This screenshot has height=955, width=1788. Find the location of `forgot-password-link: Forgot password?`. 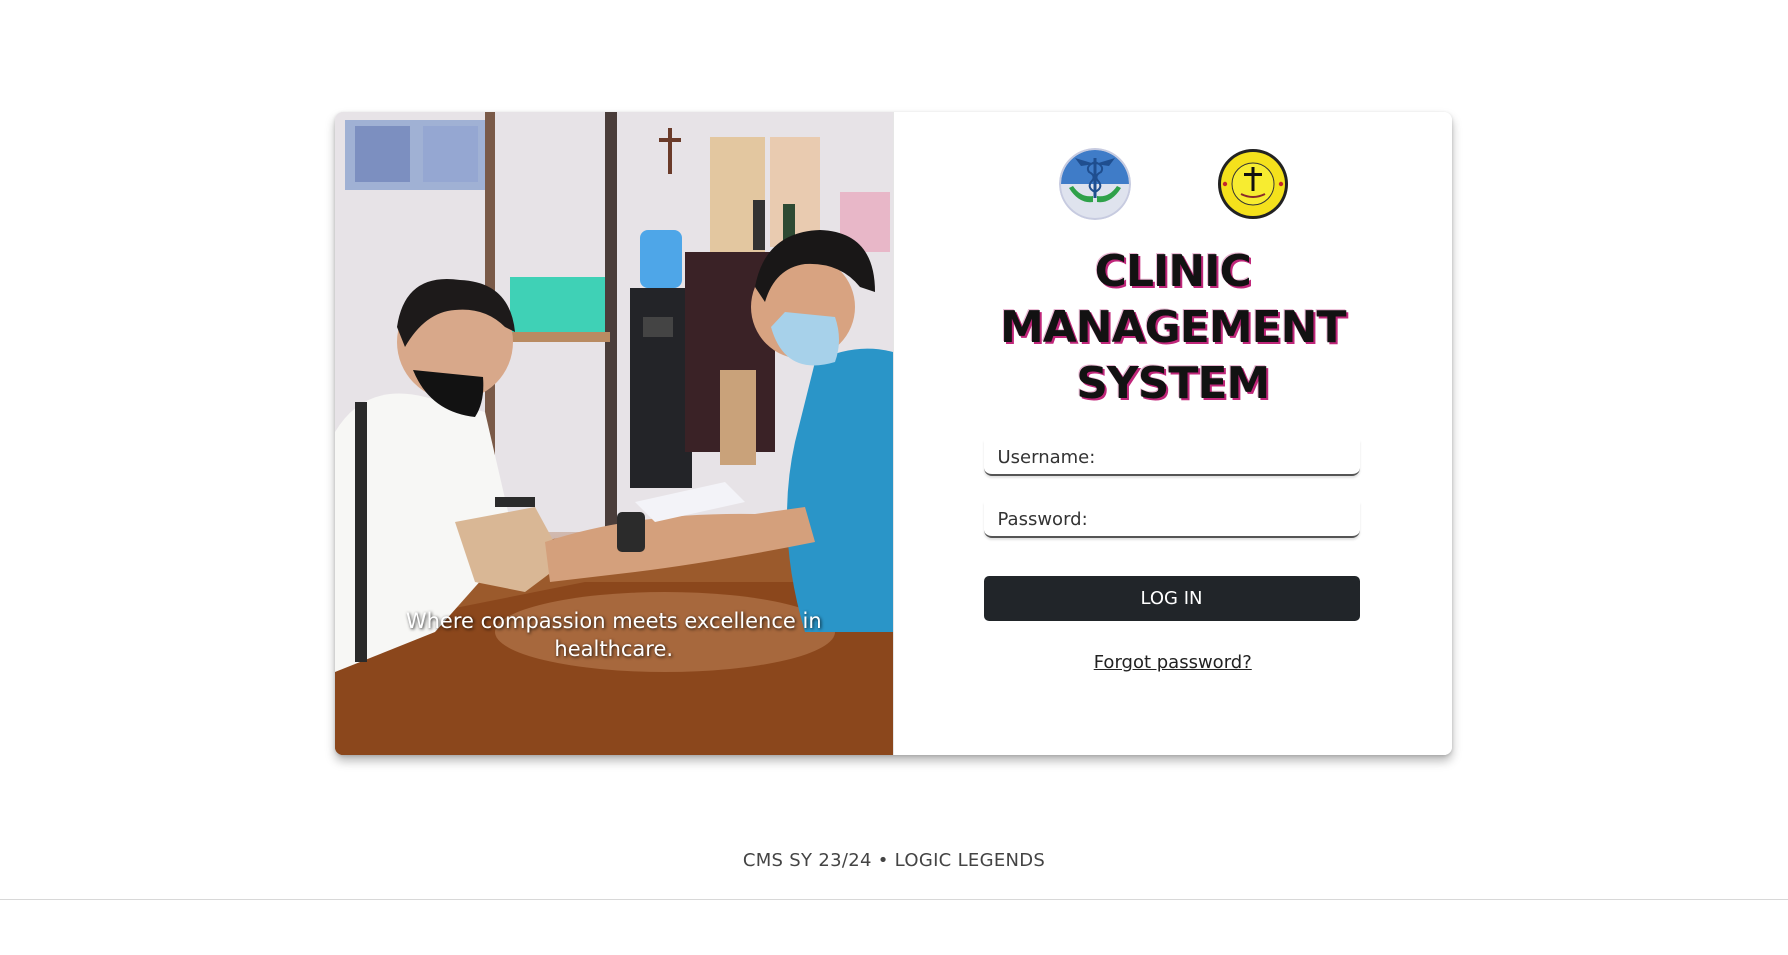

forgot-password-link: Forgot password? is located at coordinates (1173, 662).